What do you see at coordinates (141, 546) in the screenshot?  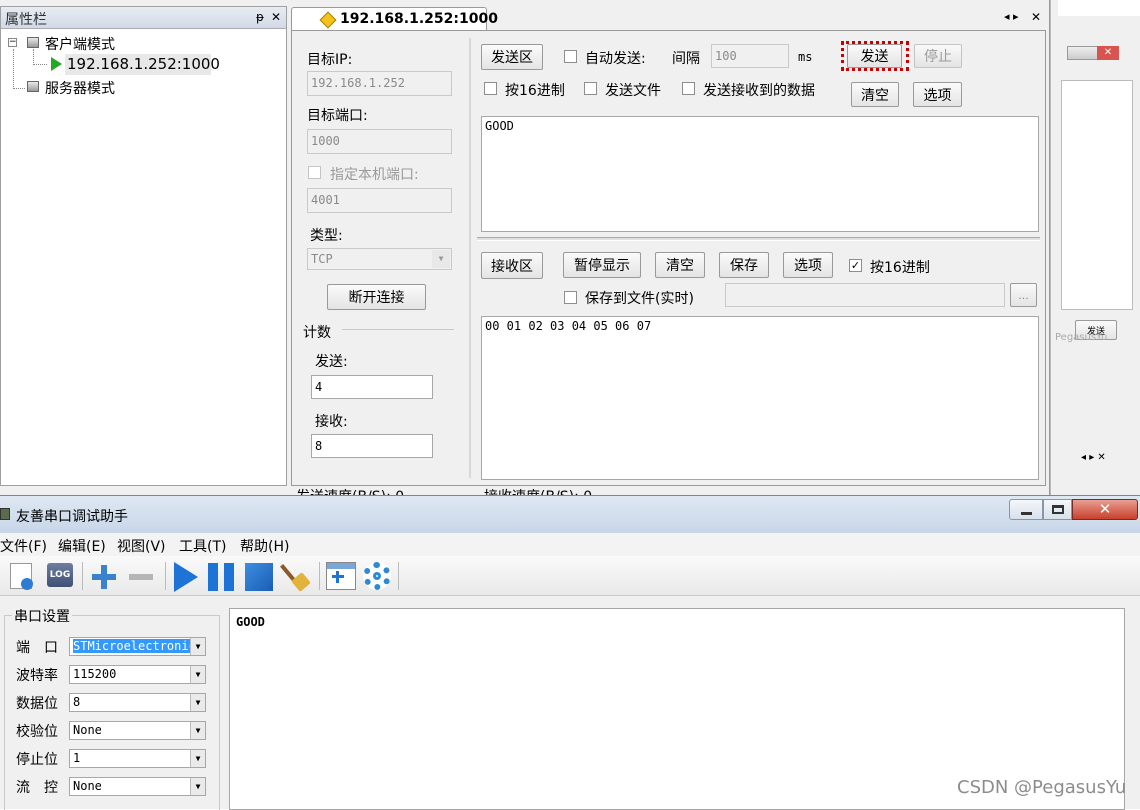 I see `menu-view: 视图(V)` at bounding box center [141, 546].